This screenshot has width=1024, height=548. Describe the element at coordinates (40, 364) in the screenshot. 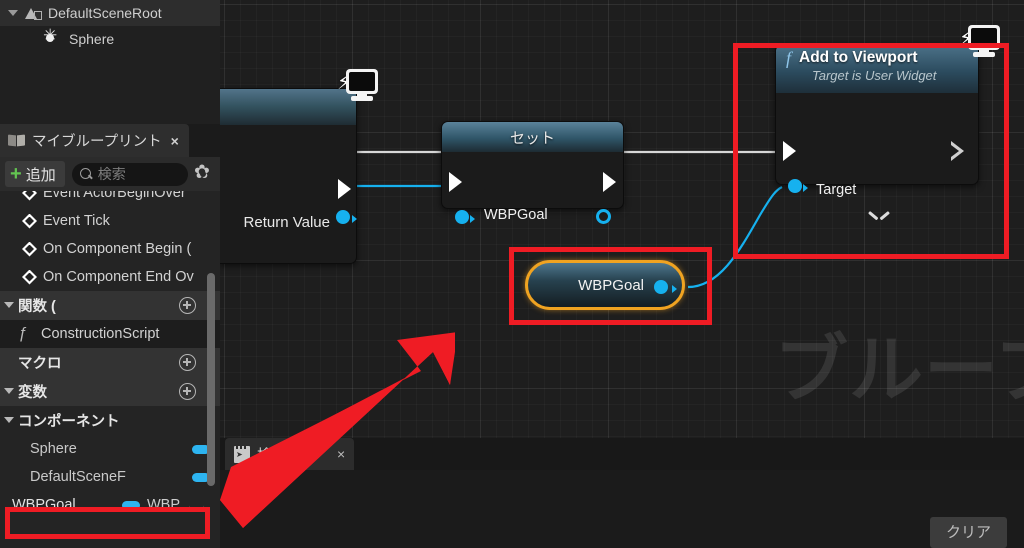

I see `section-label: マクロ` at that location.